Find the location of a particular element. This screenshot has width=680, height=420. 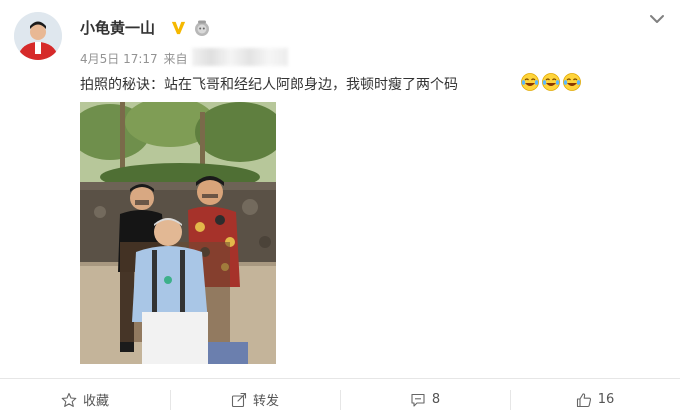

blurred-source is located at coordinates (240, 57).